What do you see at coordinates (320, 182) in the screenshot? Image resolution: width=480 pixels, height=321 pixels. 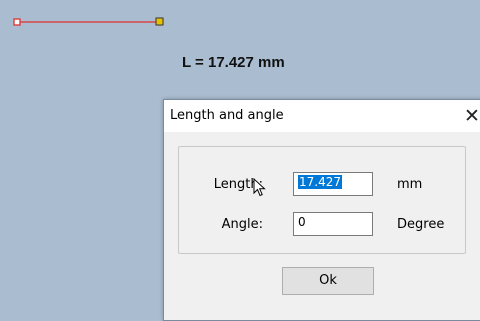 I see `length-input-selection: 17.427` at bounding box center [320, 182].